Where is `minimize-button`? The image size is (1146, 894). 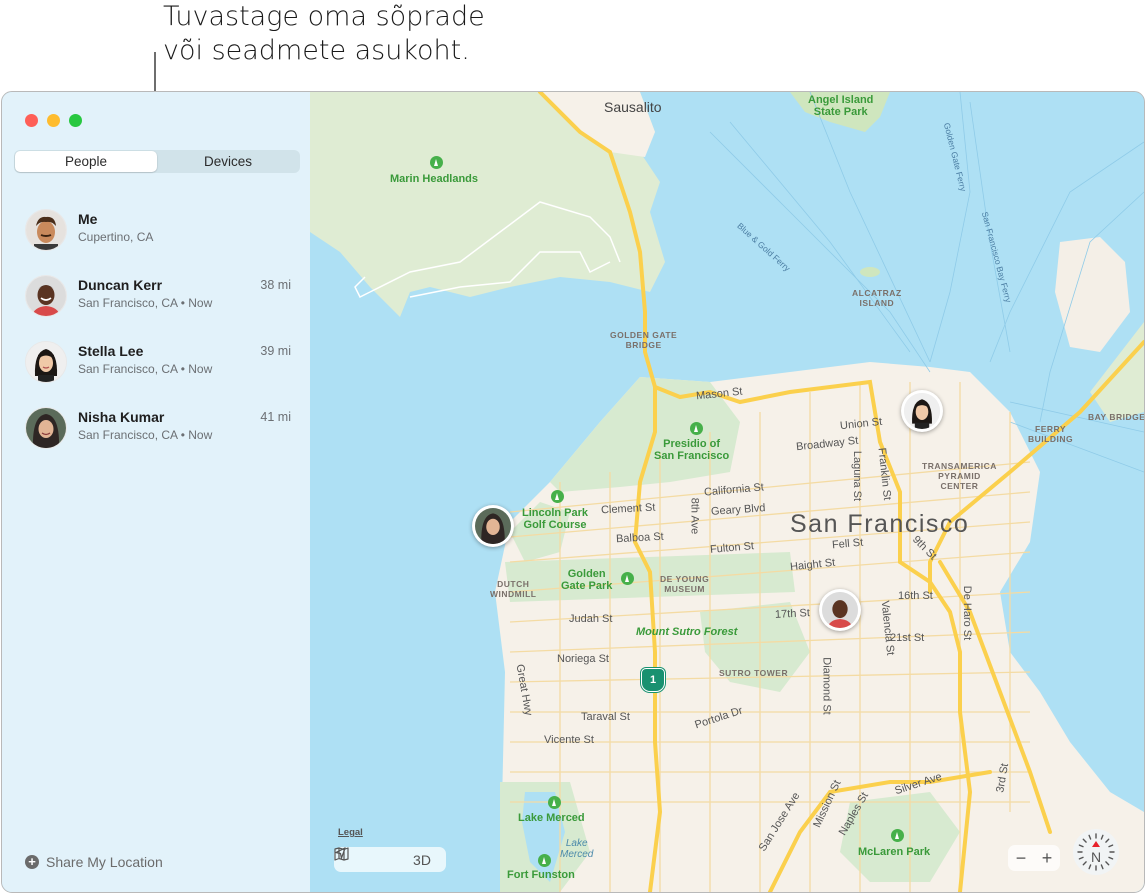
minimize-button is located at coordinates (53, 120).